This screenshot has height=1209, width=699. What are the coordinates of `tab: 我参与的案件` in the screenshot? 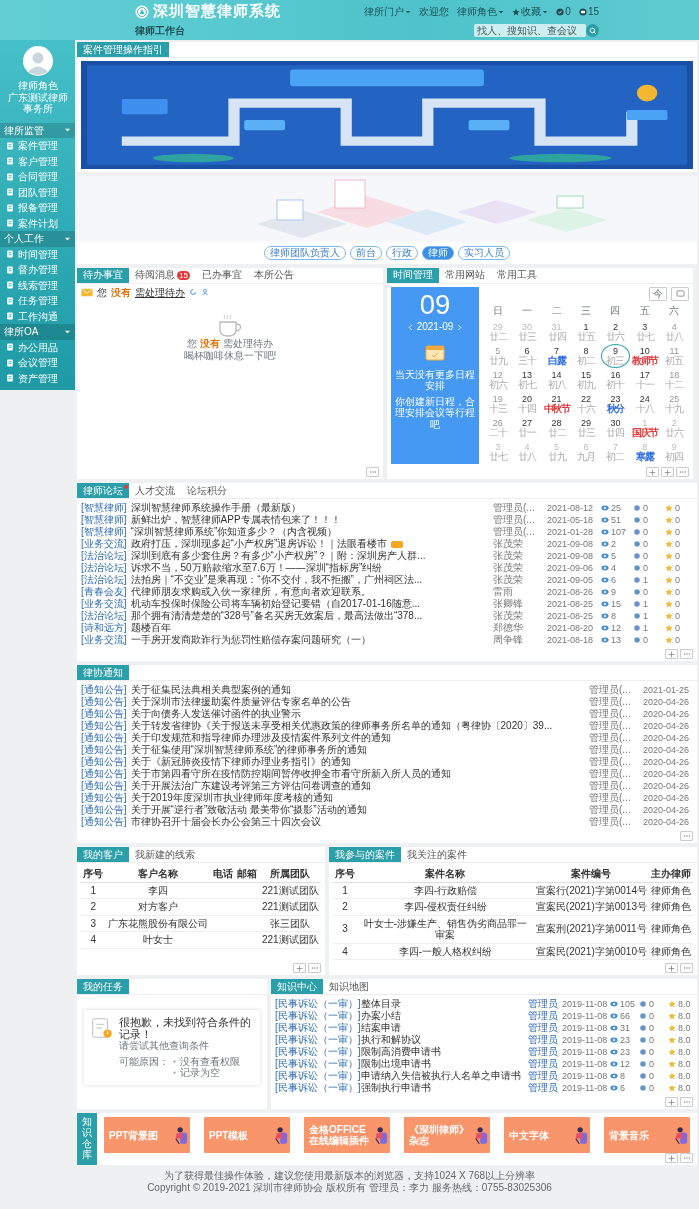 It's located at (365, 854).